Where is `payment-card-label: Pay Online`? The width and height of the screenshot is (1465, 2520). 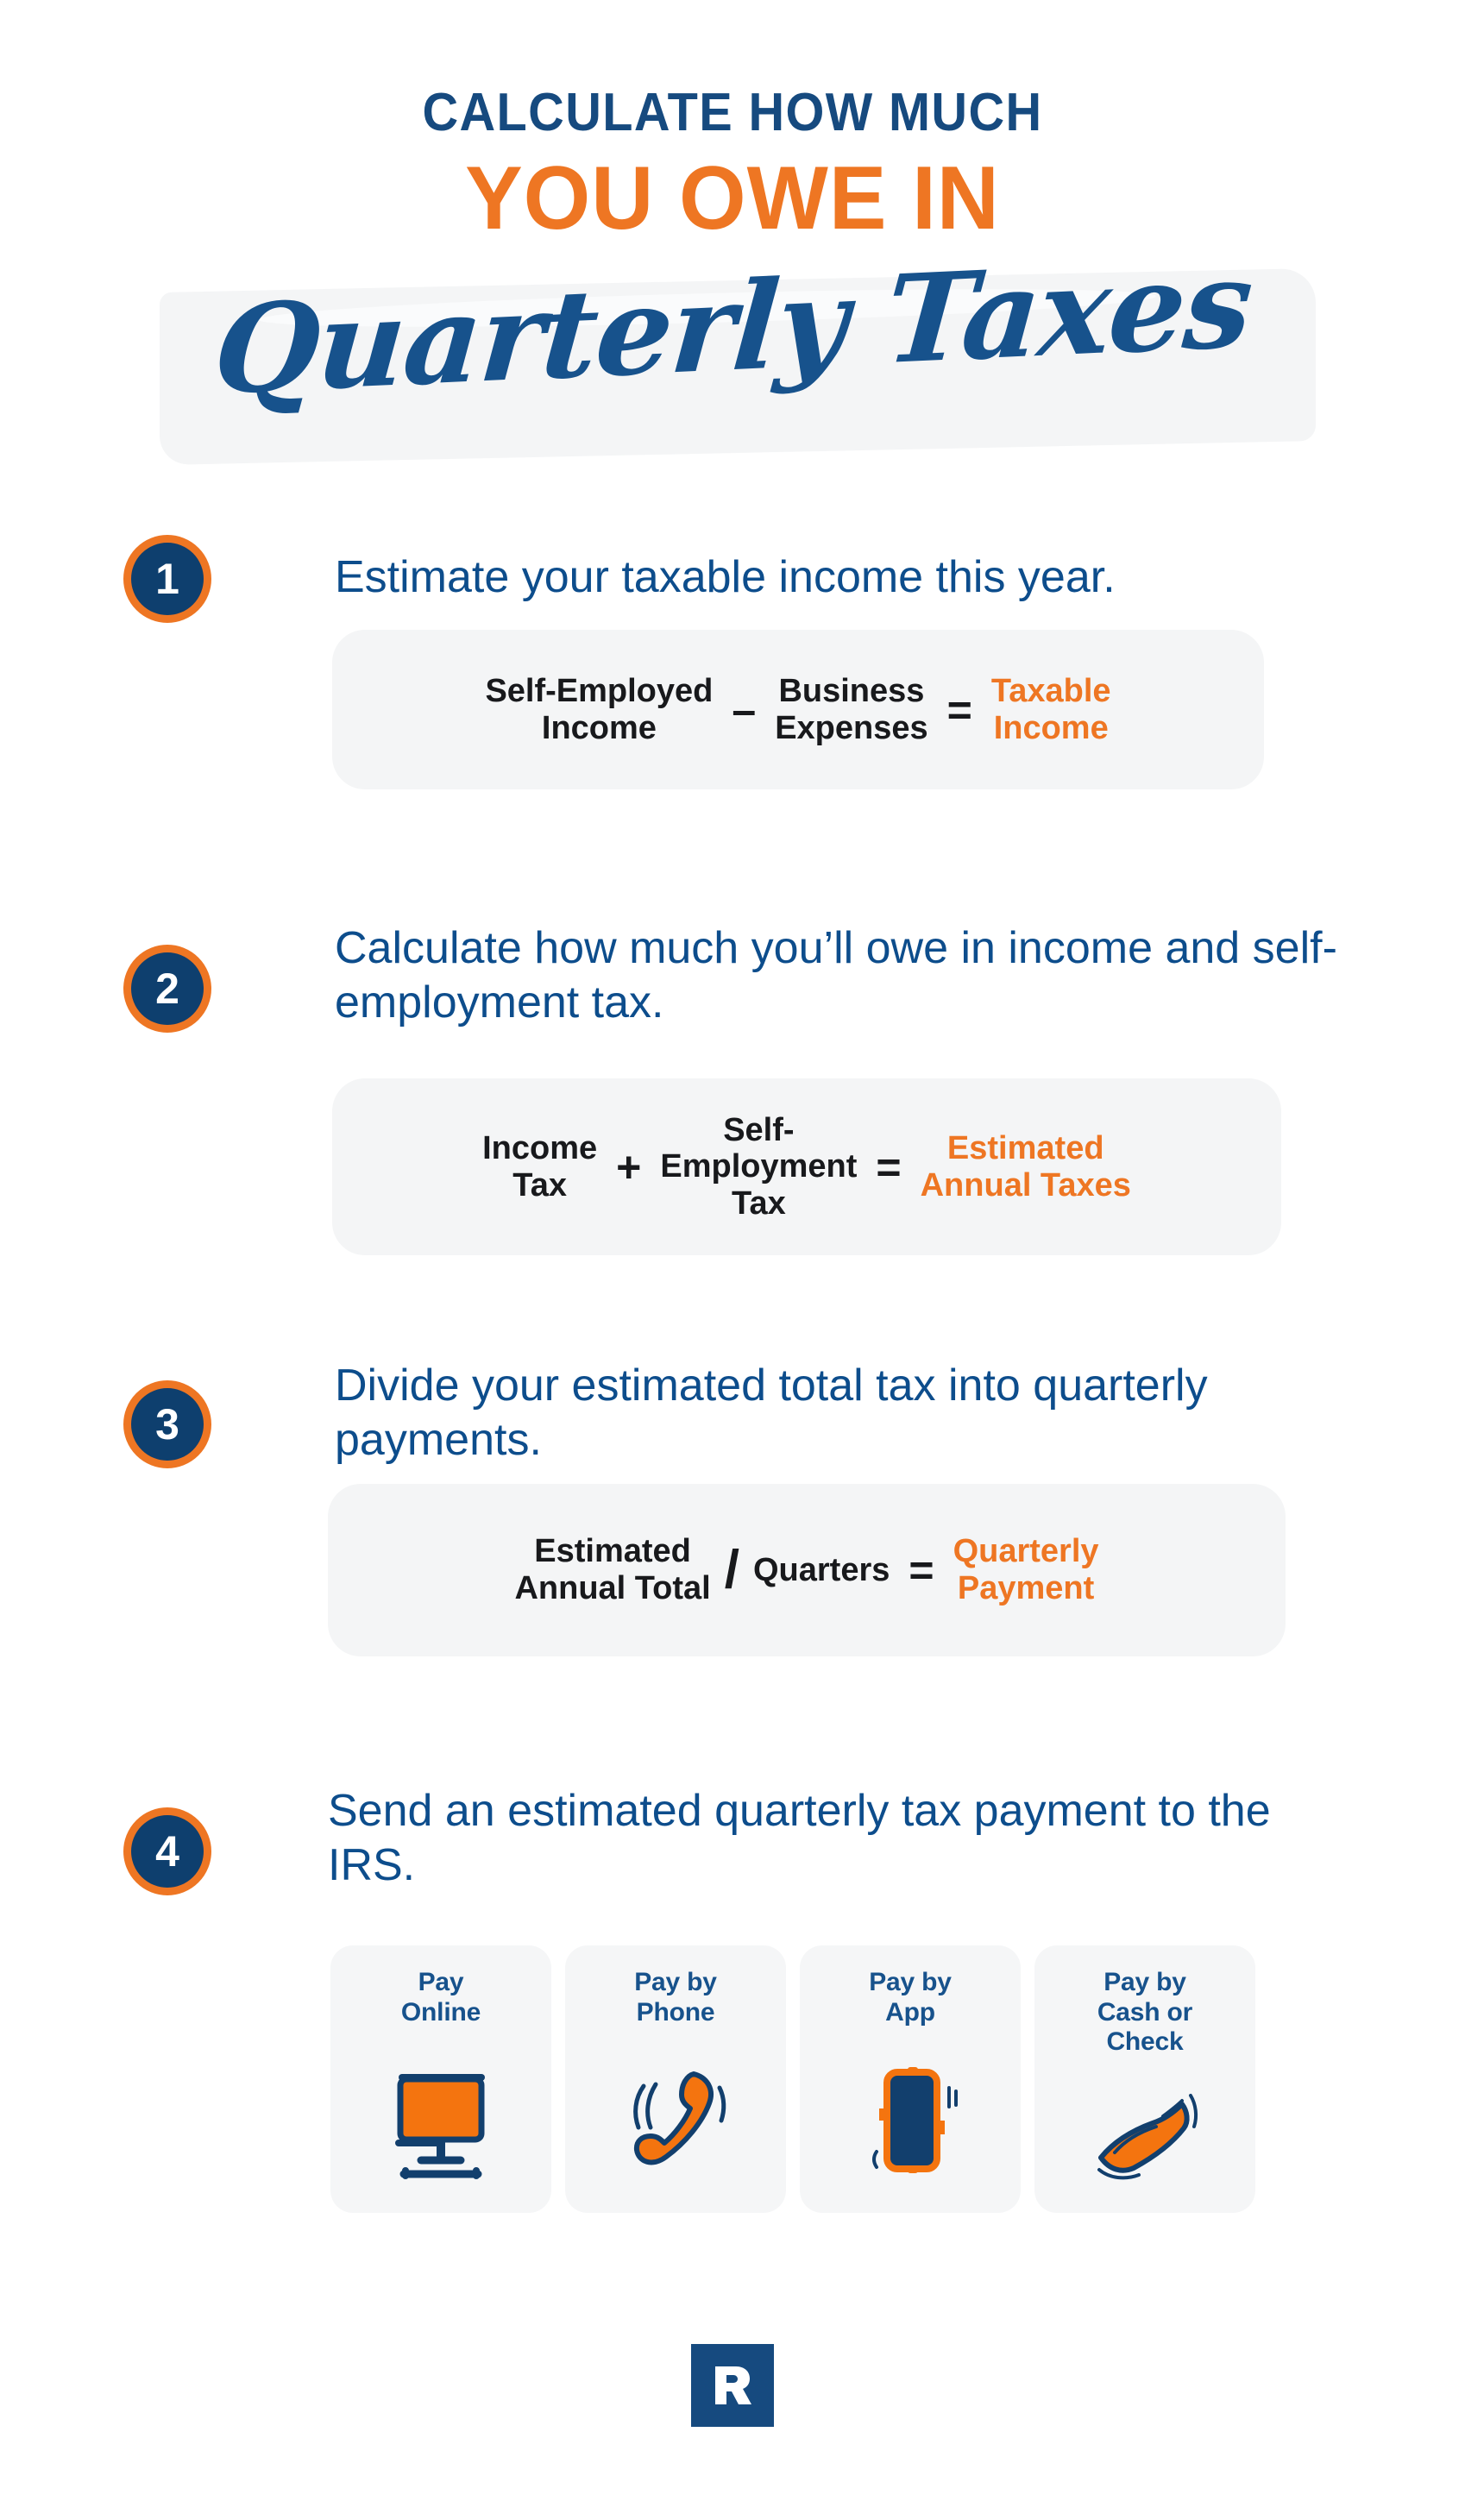
payment-card-label: Pay Online is located at coordinates (440, 1997).